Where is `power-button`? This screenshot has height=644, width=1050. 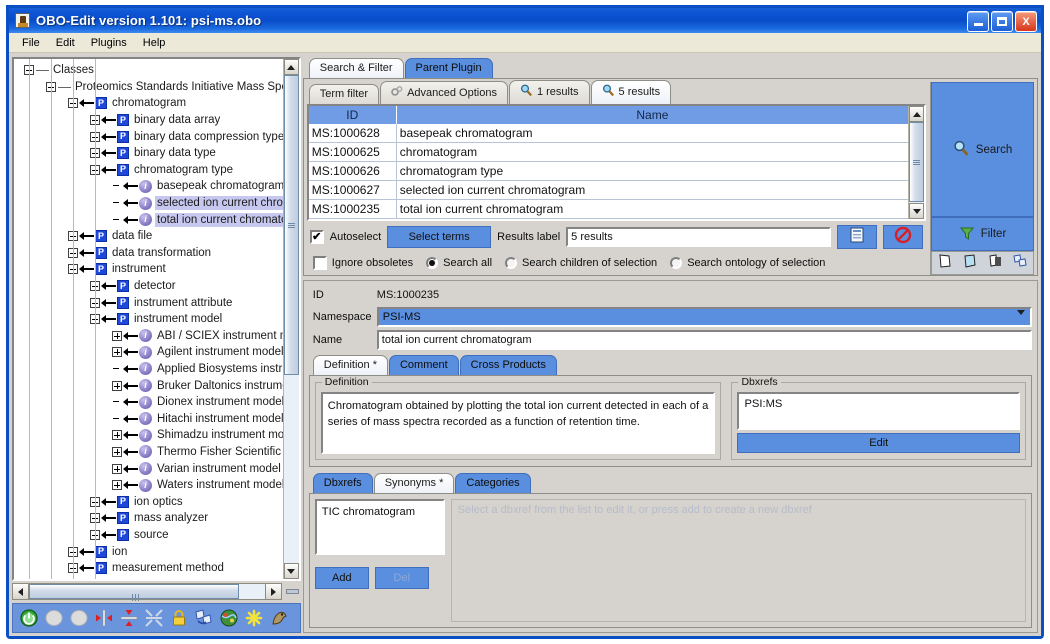
power-button is located at coordinates (29, 618).